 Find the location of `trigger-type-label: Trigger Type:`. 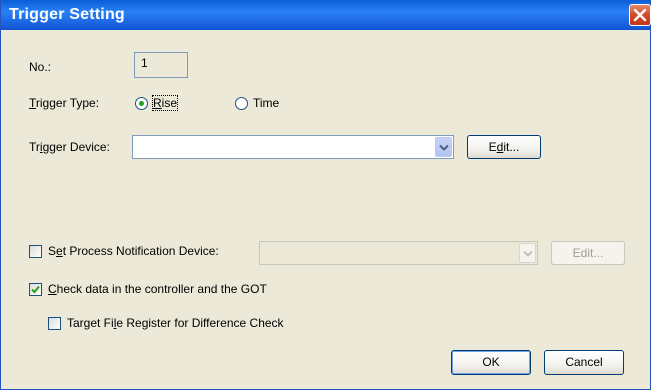

trigger-type-label: Trigger Type: is located at coordinates (64, 103).